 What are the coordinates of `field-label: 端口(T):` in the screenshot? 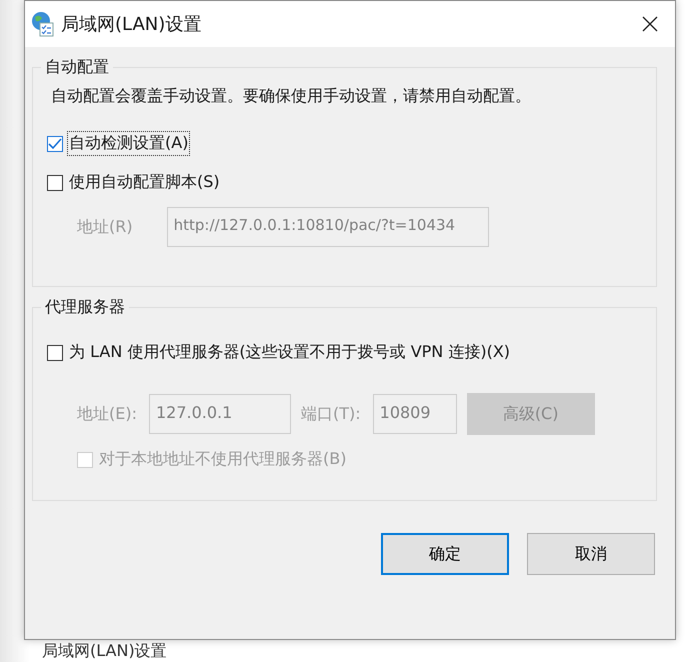 It's located at (330, 414).